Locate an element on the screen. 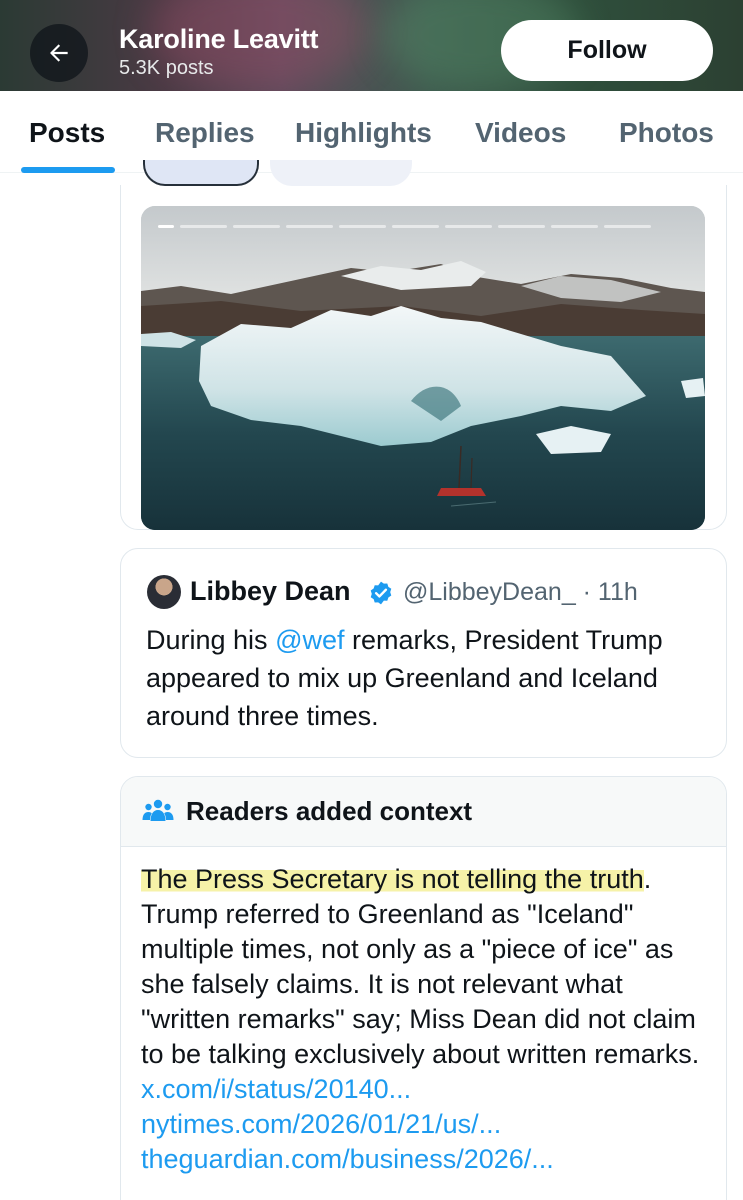 The height and width of the screenshot is (1200, 743). people-group-icon is located at coordinates (158, 810).